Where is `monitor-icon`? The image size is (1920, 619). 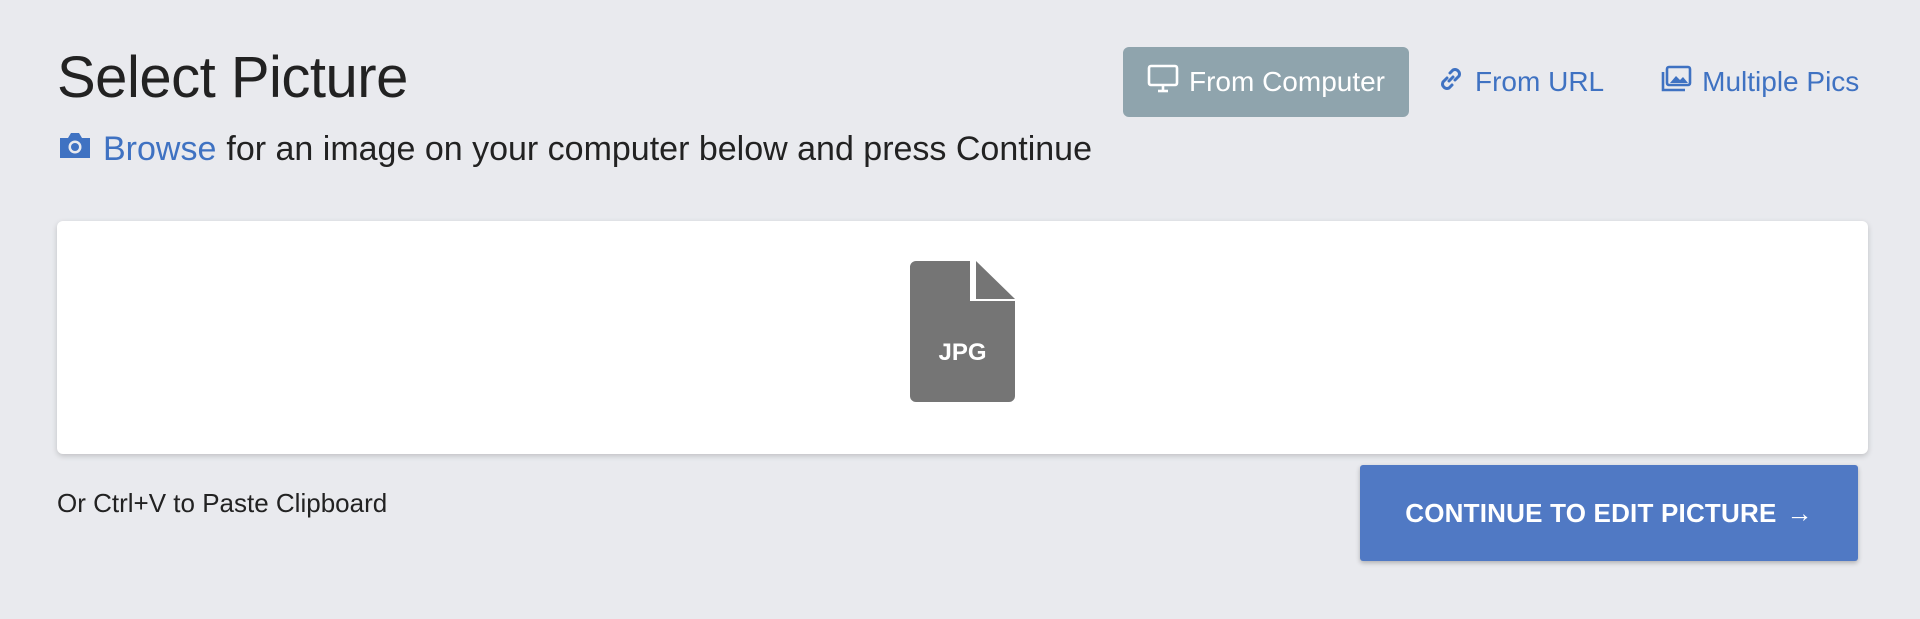 monitor-icon is located at coordinates (1163, 82).